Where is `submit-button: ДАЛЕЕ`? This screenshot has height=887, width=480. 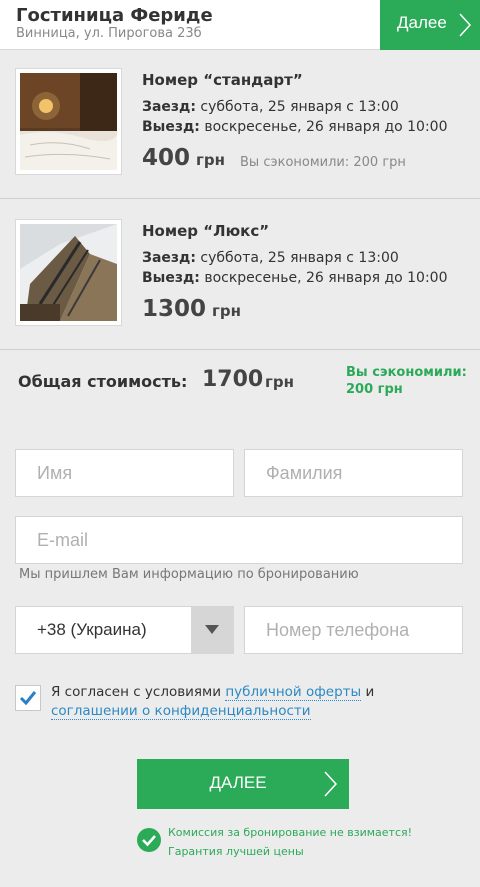
submit-button: ДАЛЕЕ is located at coordinates (243, 784).